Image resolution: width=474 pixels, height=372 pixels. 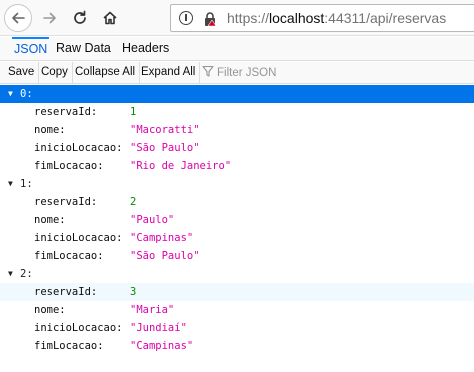 I want to click on viewer-tabs: JSON Raw Data Headers, so click(x=237, y=49).